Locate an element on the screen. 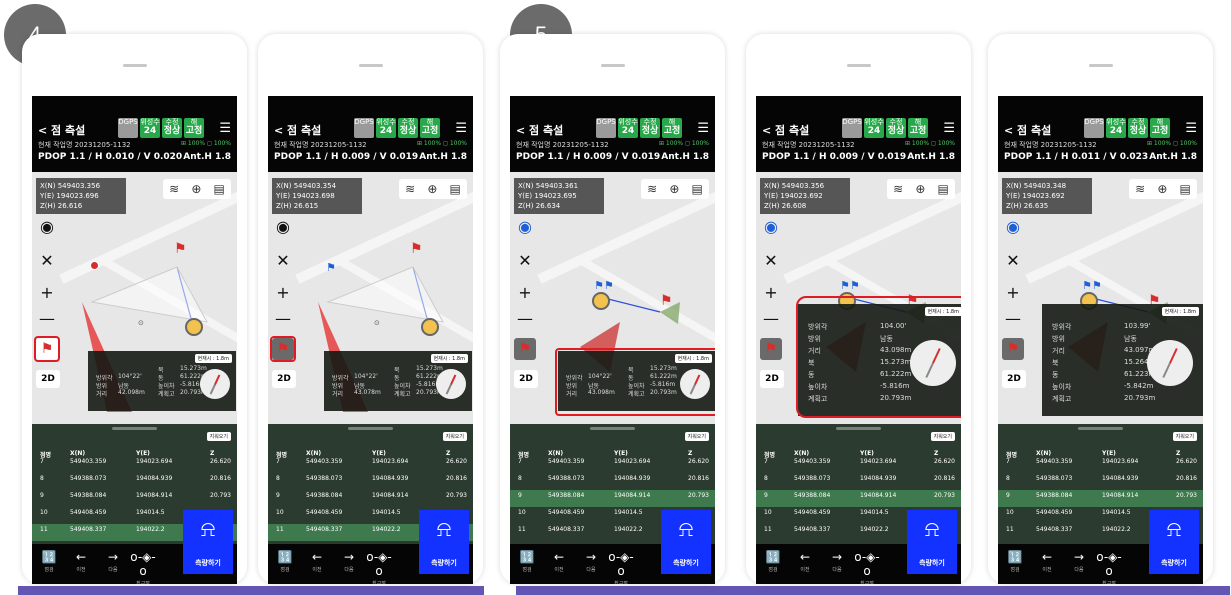  map-point-icon: ⚑ is located at coordinates (331, 268).